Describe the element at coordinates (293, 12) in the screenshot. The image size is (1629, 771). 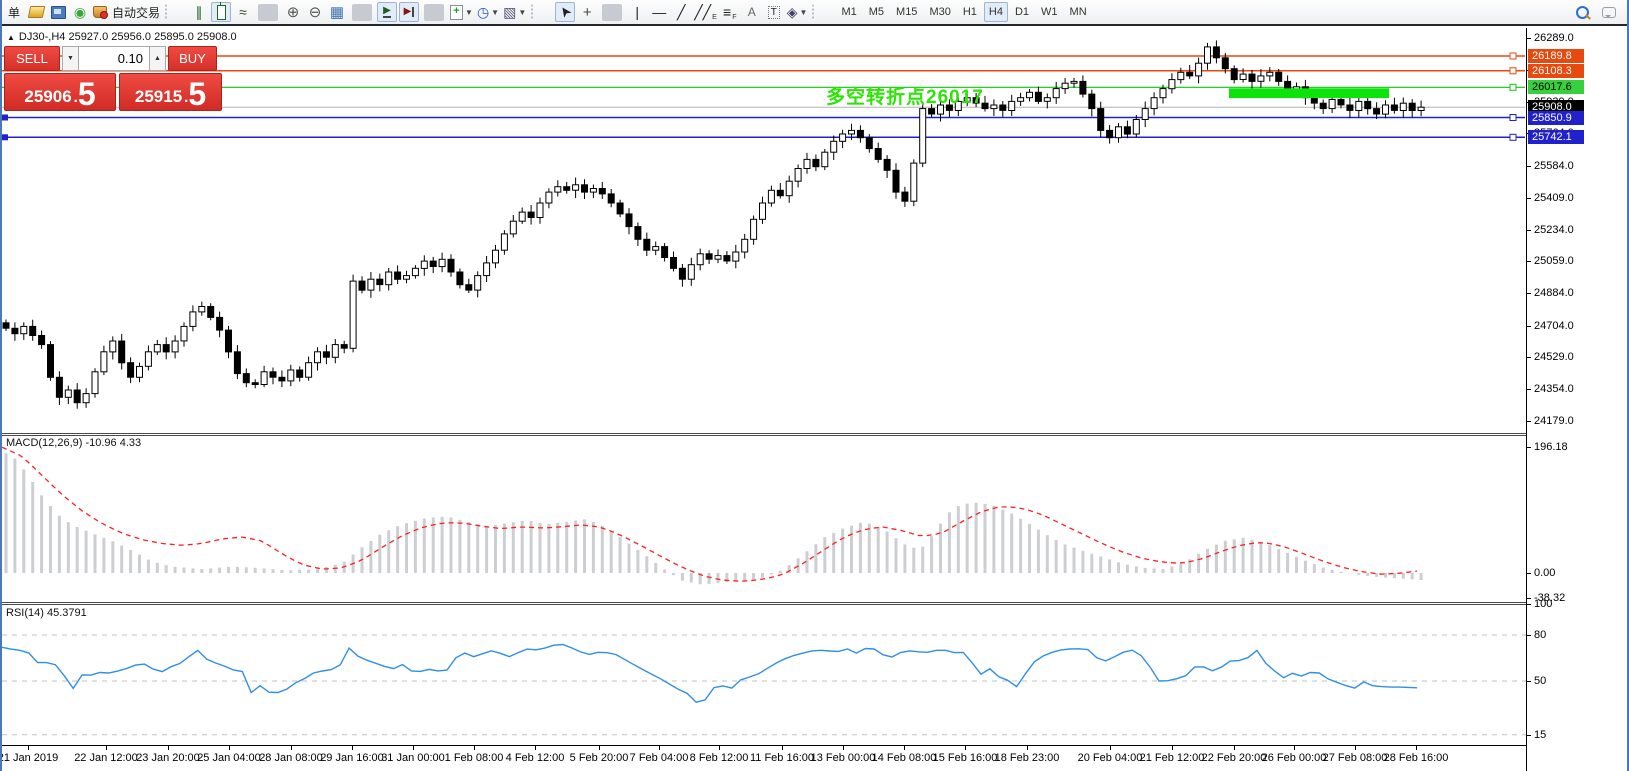
I see `zoom-in-button: ⊕` at that location.